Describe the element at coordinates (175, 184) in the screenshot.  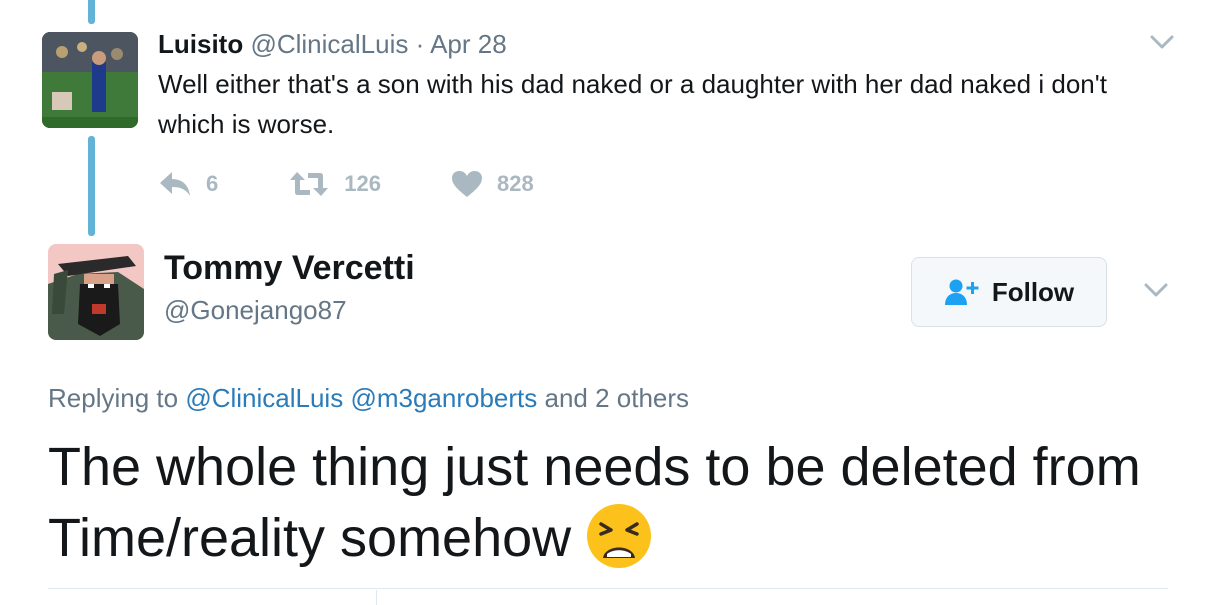
I see `reply-icon` at that location.